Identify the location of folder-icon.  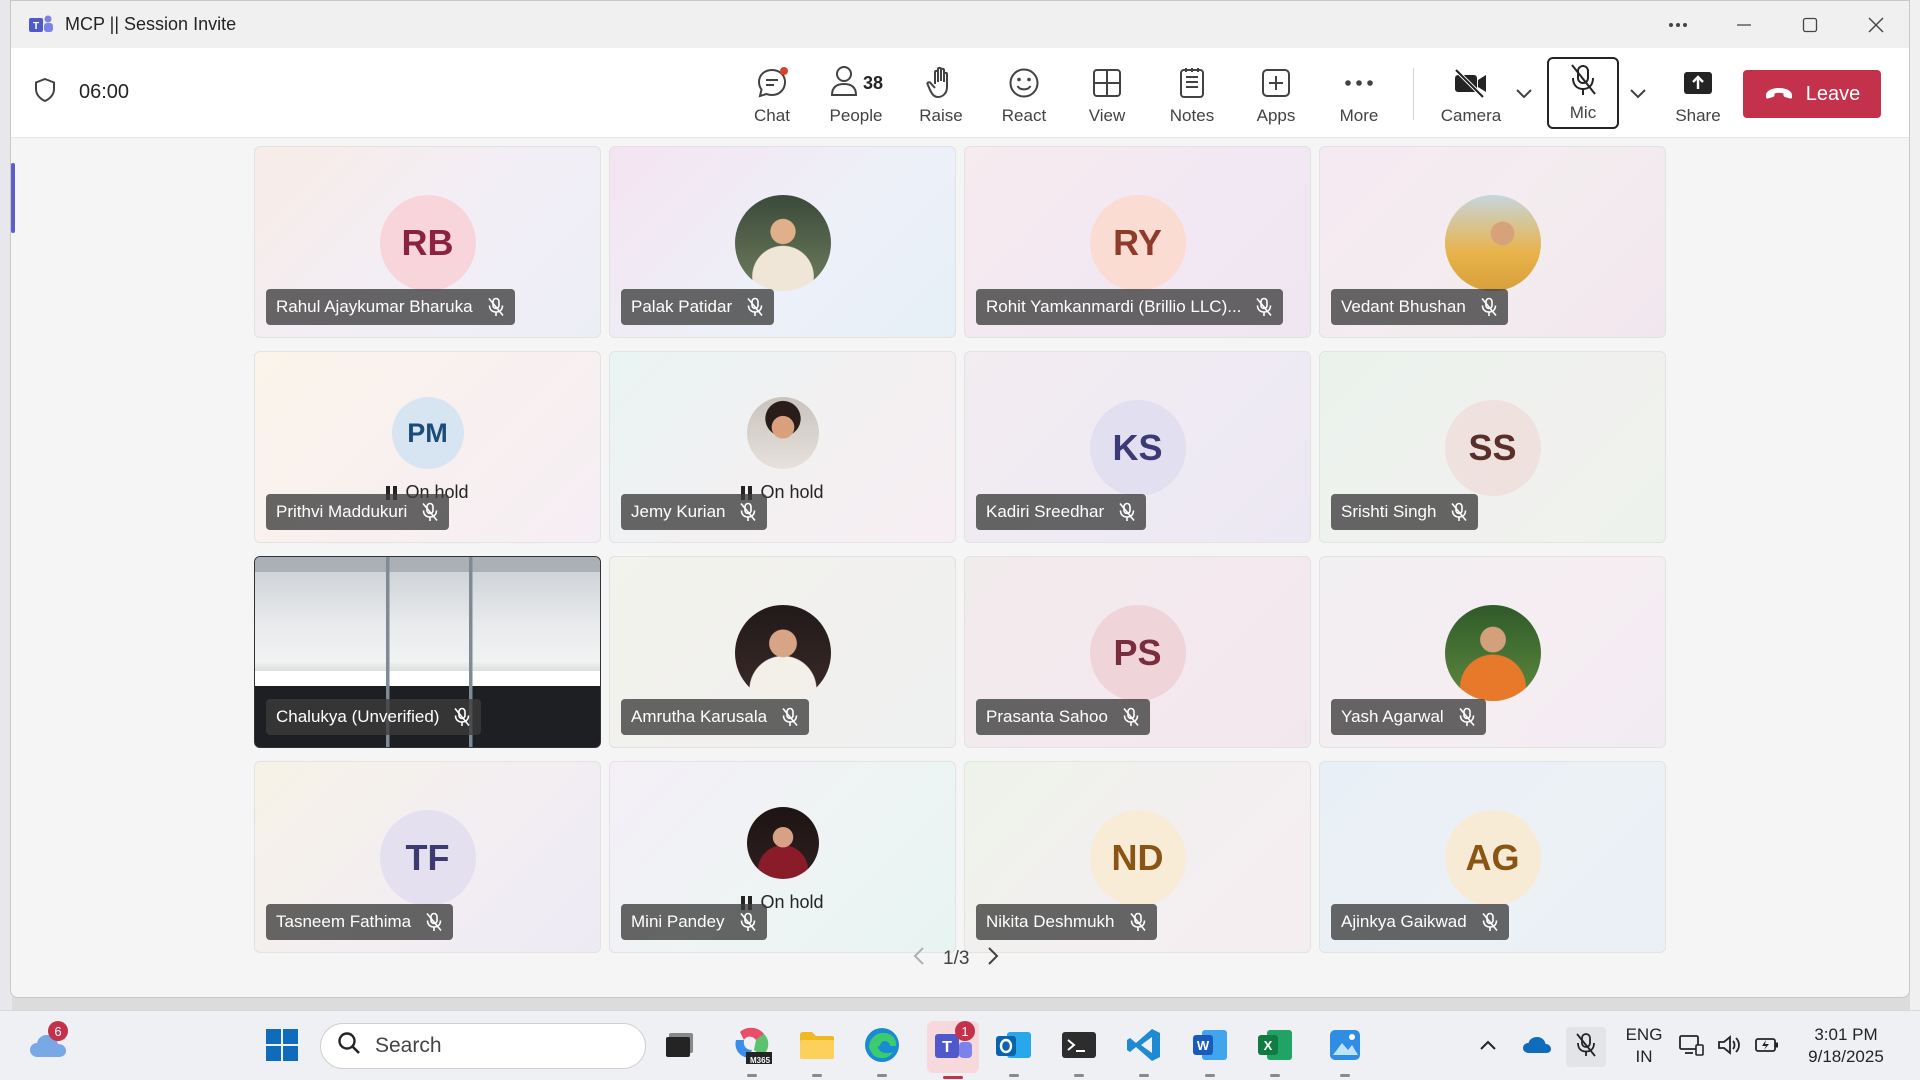
(817, 1047).